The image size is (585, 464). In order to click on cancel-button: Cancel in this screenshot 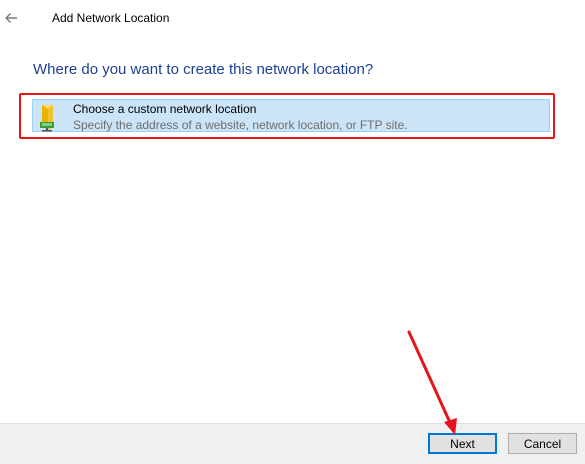, I will do `click(542, 443)`.